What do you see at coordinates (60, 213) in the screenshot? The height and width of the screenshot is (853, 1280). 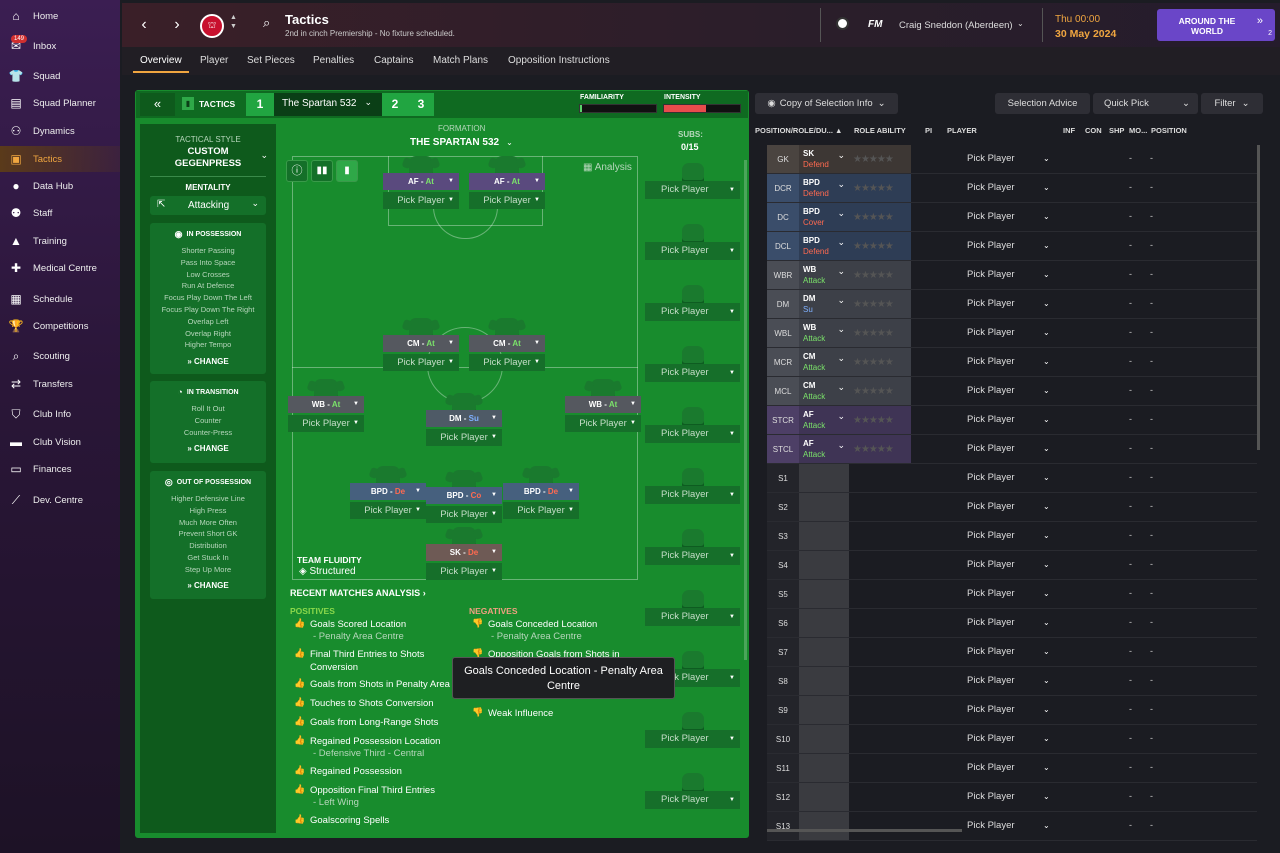 I see `sidebar-item-staff: ⚉ Staff` at bounding box center [60, 213].